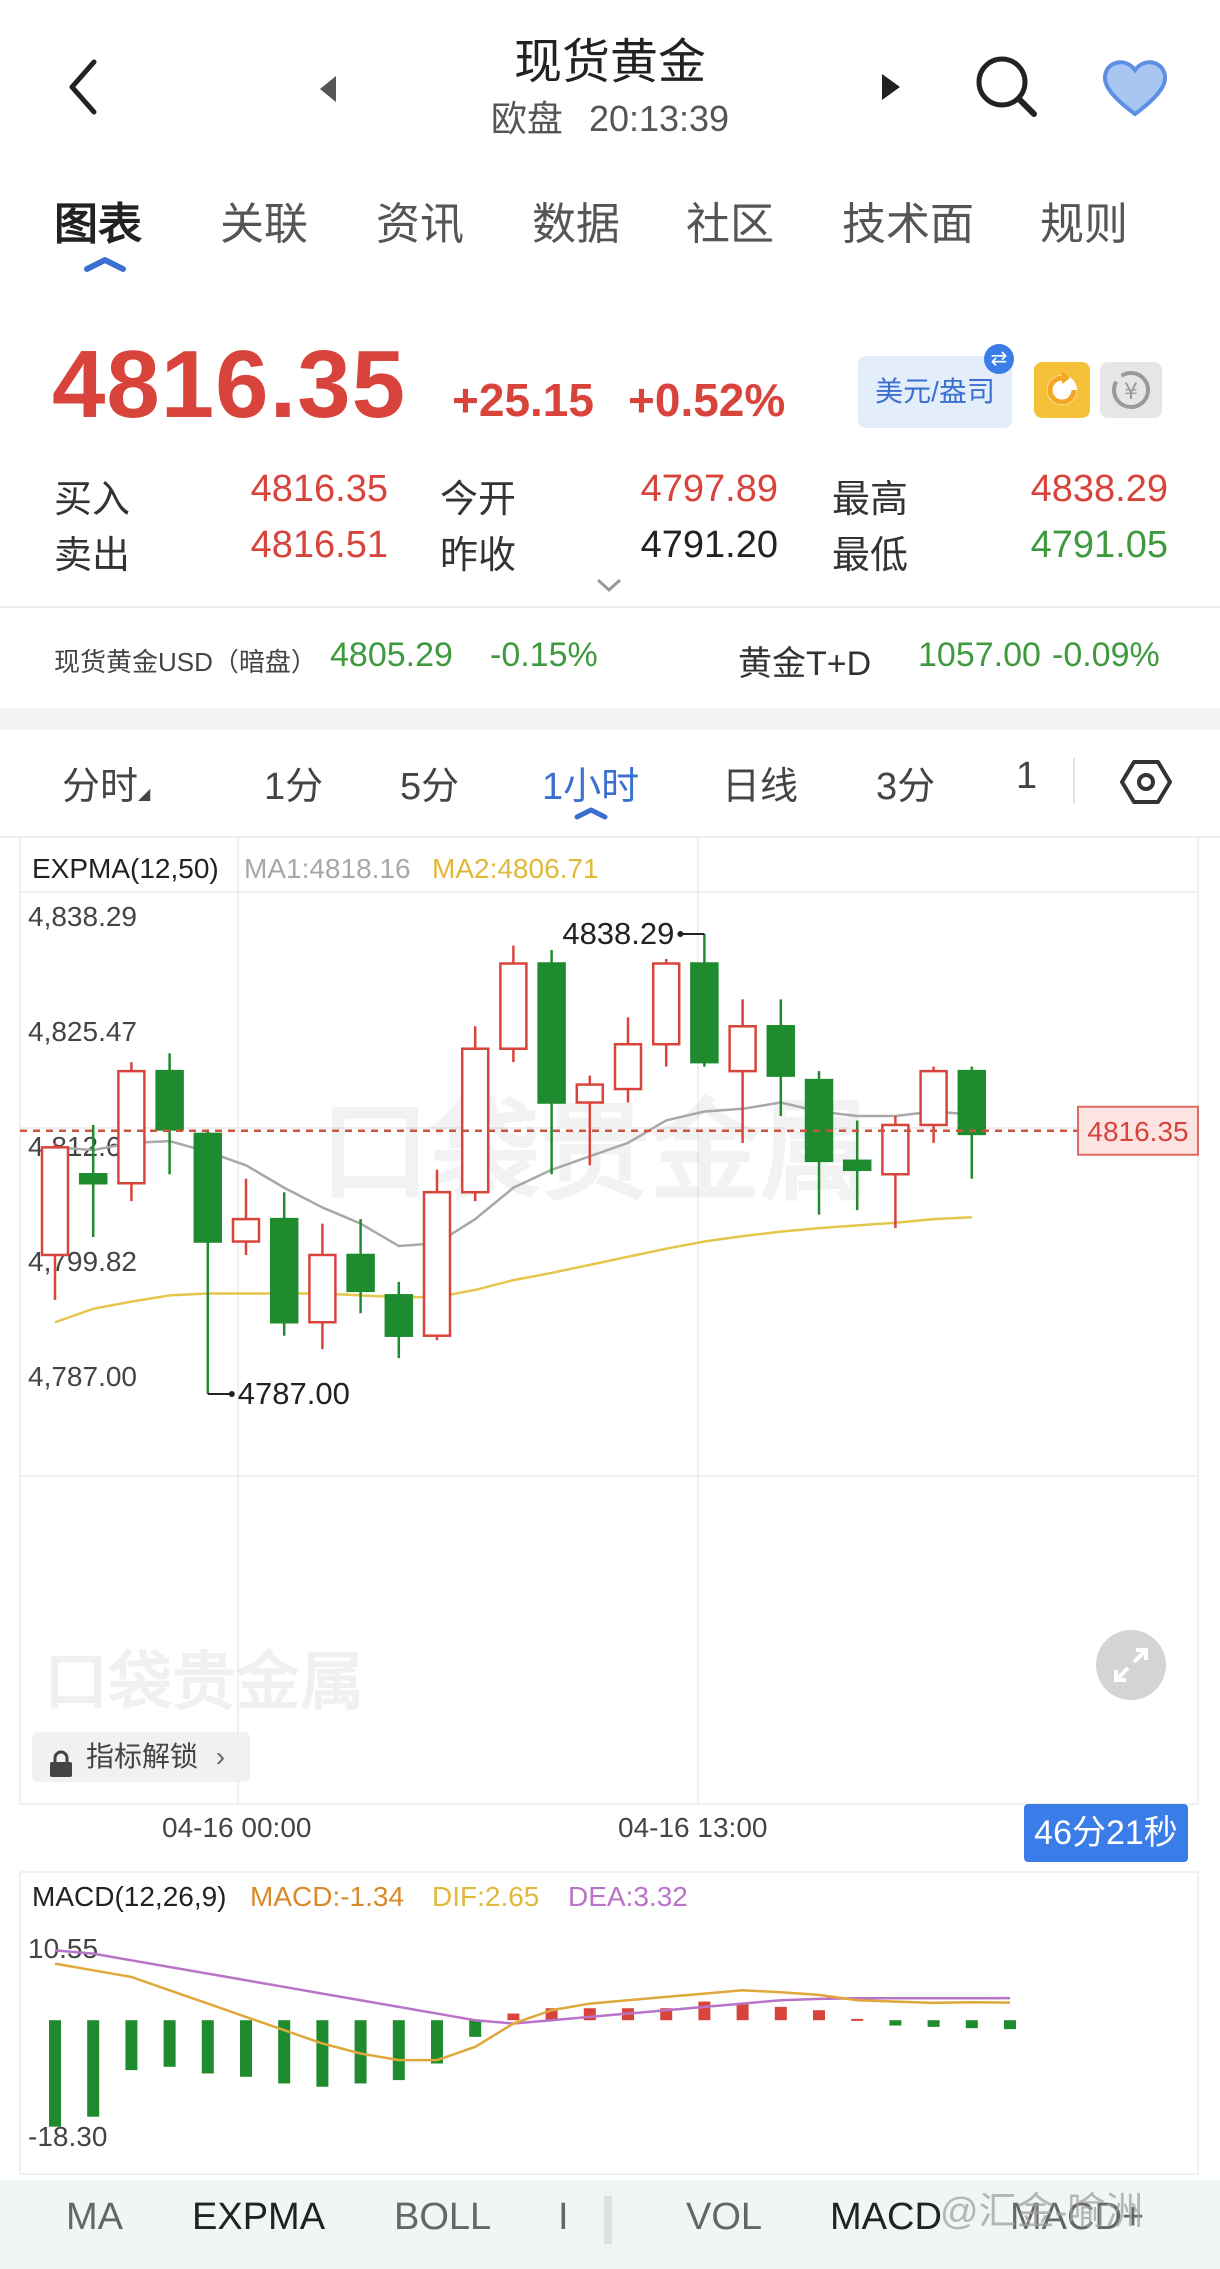  Describe the element at coordinates (429, 782) in the screenshot. I see `period-tab-5m: 5分` at that location.